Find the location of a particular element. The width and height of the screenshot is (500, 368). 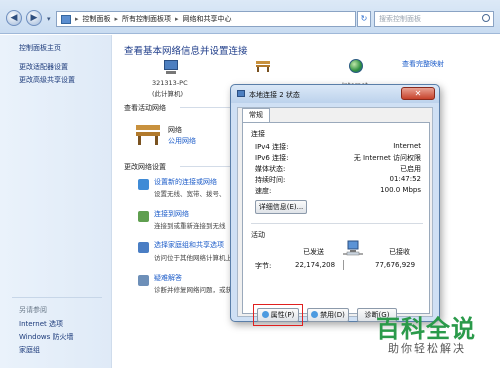

properties-button: 属性(P) is located at coordinates (278, 315).